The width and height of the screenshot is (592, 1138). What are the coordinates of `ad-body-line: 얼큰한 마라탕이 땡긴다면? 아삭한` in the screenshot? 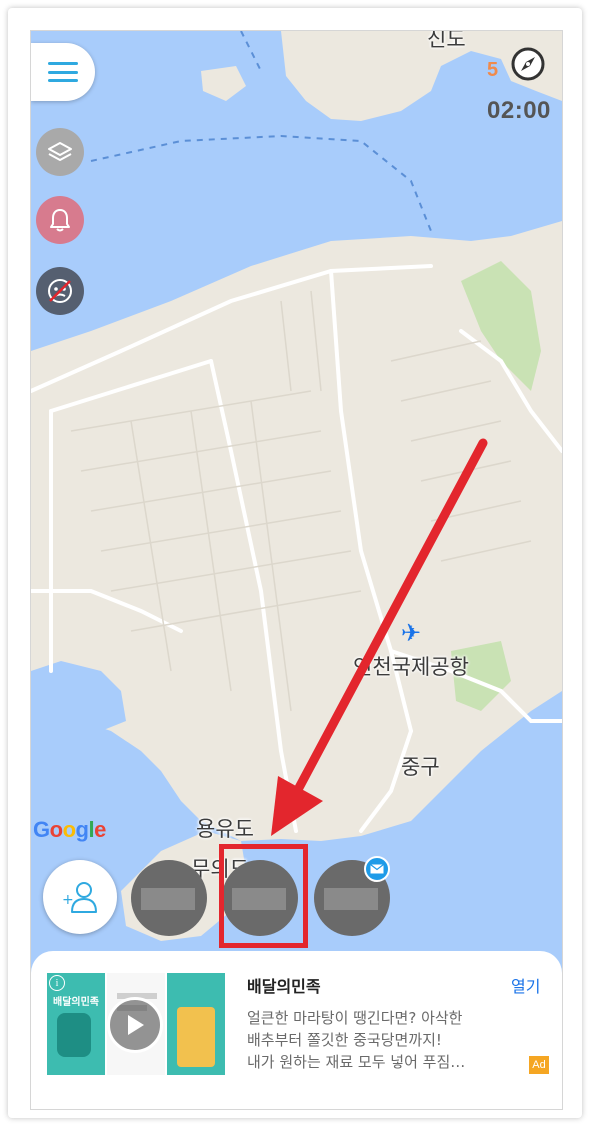 It's located at (355, 1018).